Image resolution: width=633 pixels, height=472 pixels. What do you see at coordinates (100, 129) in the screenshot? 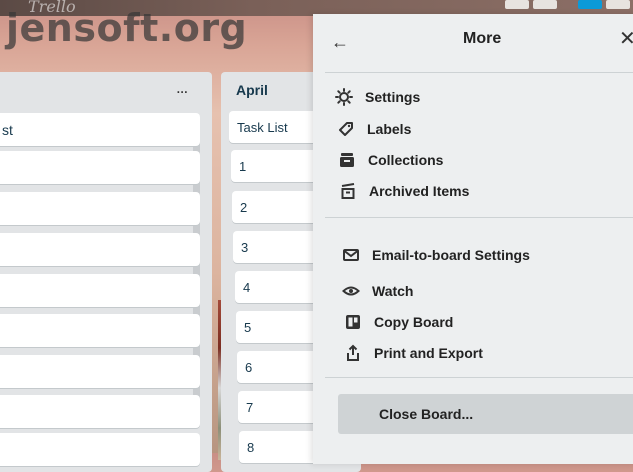
I see `card: st` at bounding box center [100, 129].